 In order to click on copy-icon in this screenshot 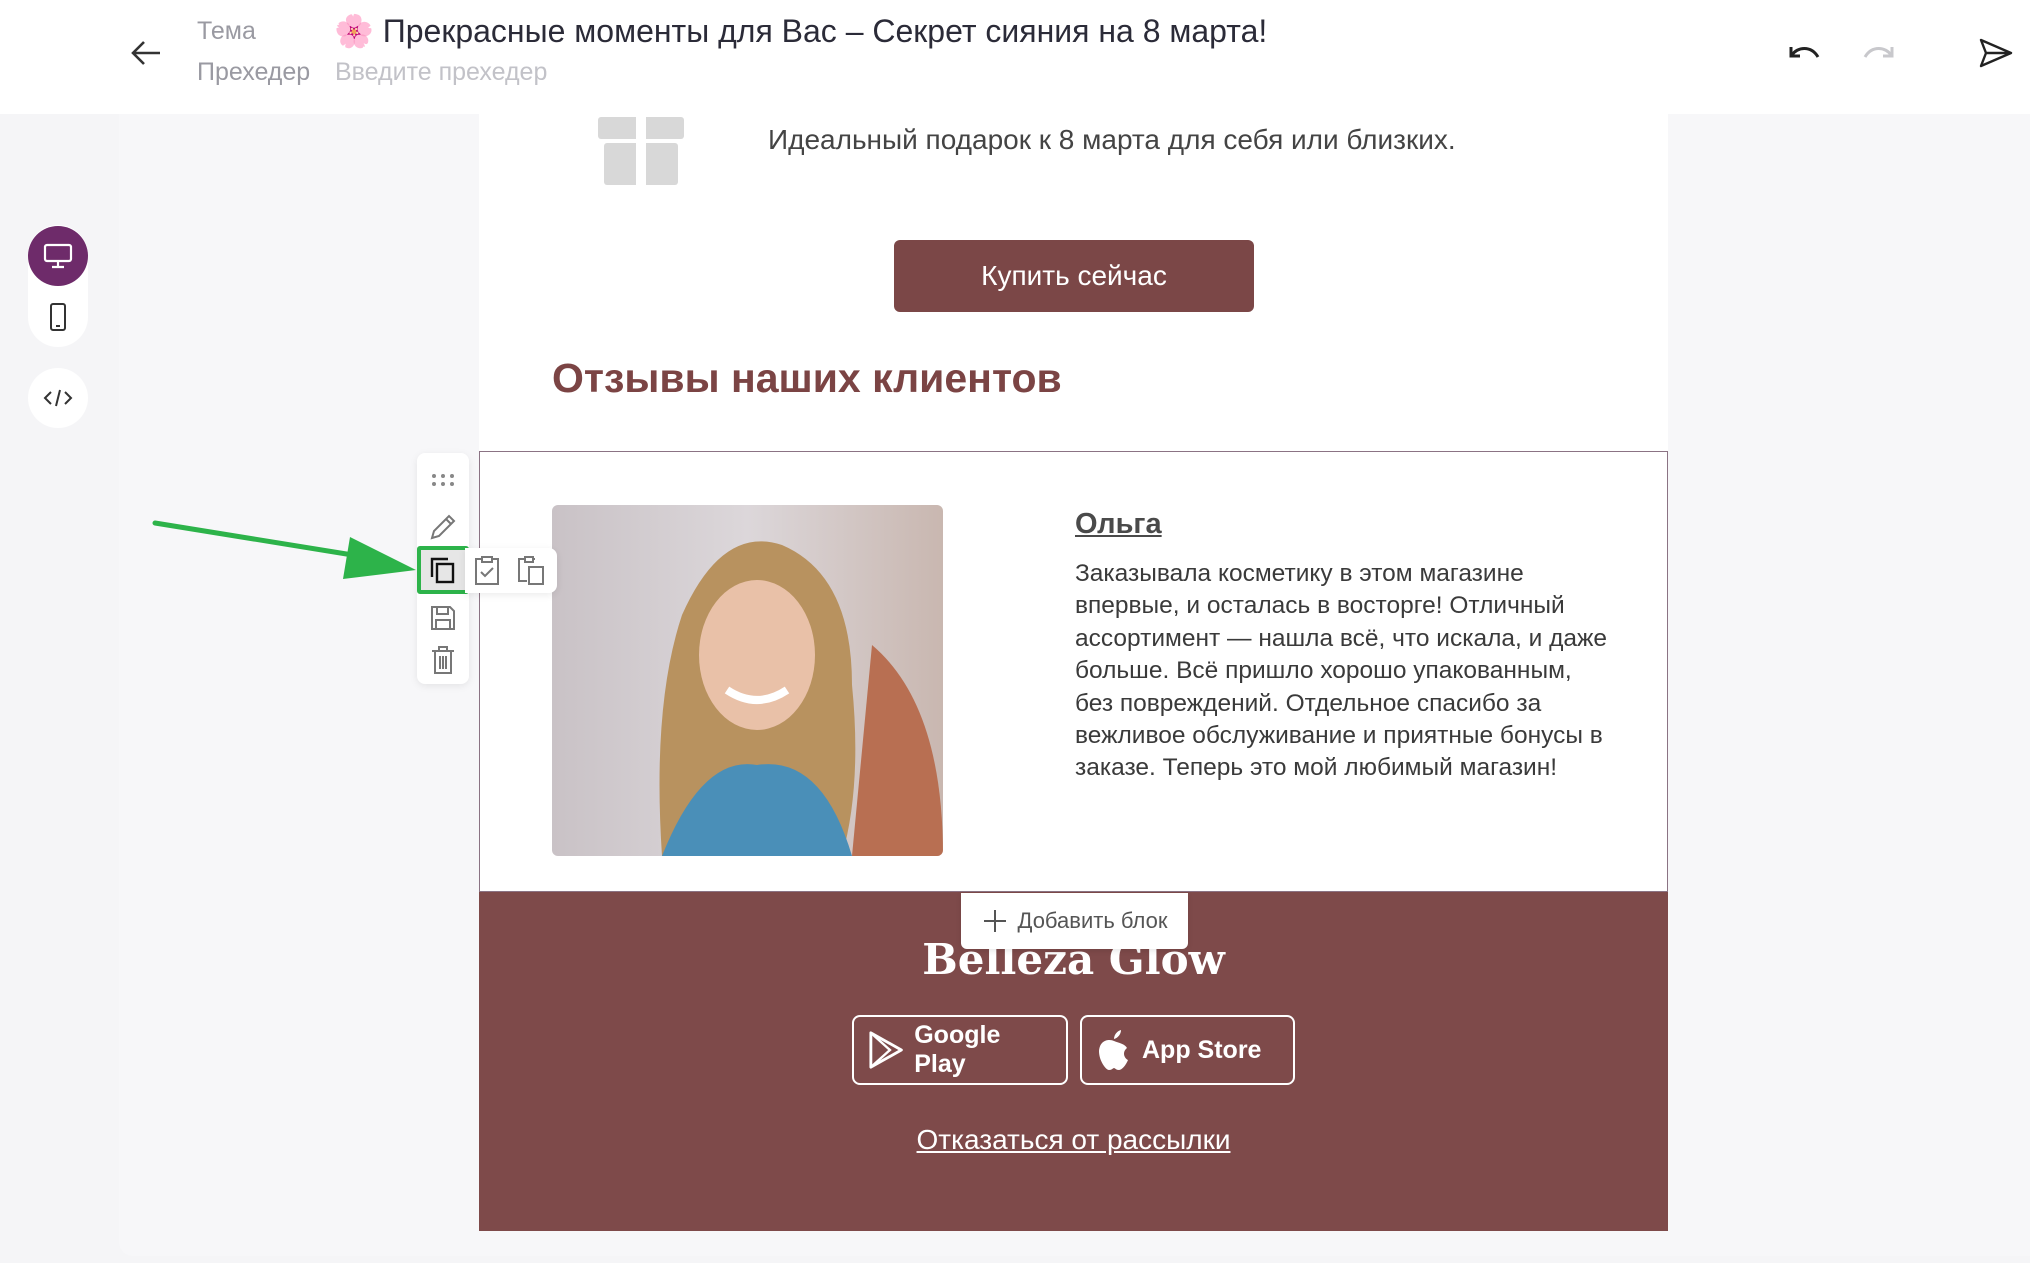, I will do `click(442, 570)`.